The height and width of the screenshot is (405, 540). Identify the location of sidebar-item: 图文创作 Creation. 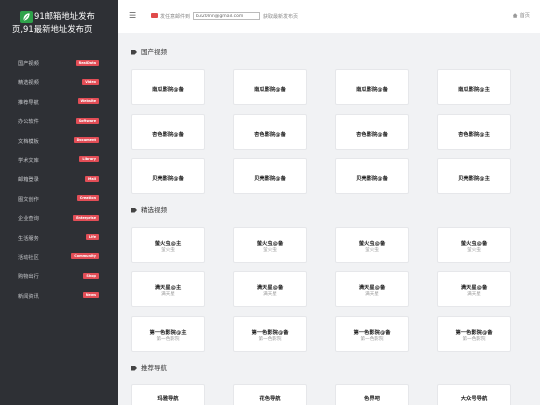
(59, 200).